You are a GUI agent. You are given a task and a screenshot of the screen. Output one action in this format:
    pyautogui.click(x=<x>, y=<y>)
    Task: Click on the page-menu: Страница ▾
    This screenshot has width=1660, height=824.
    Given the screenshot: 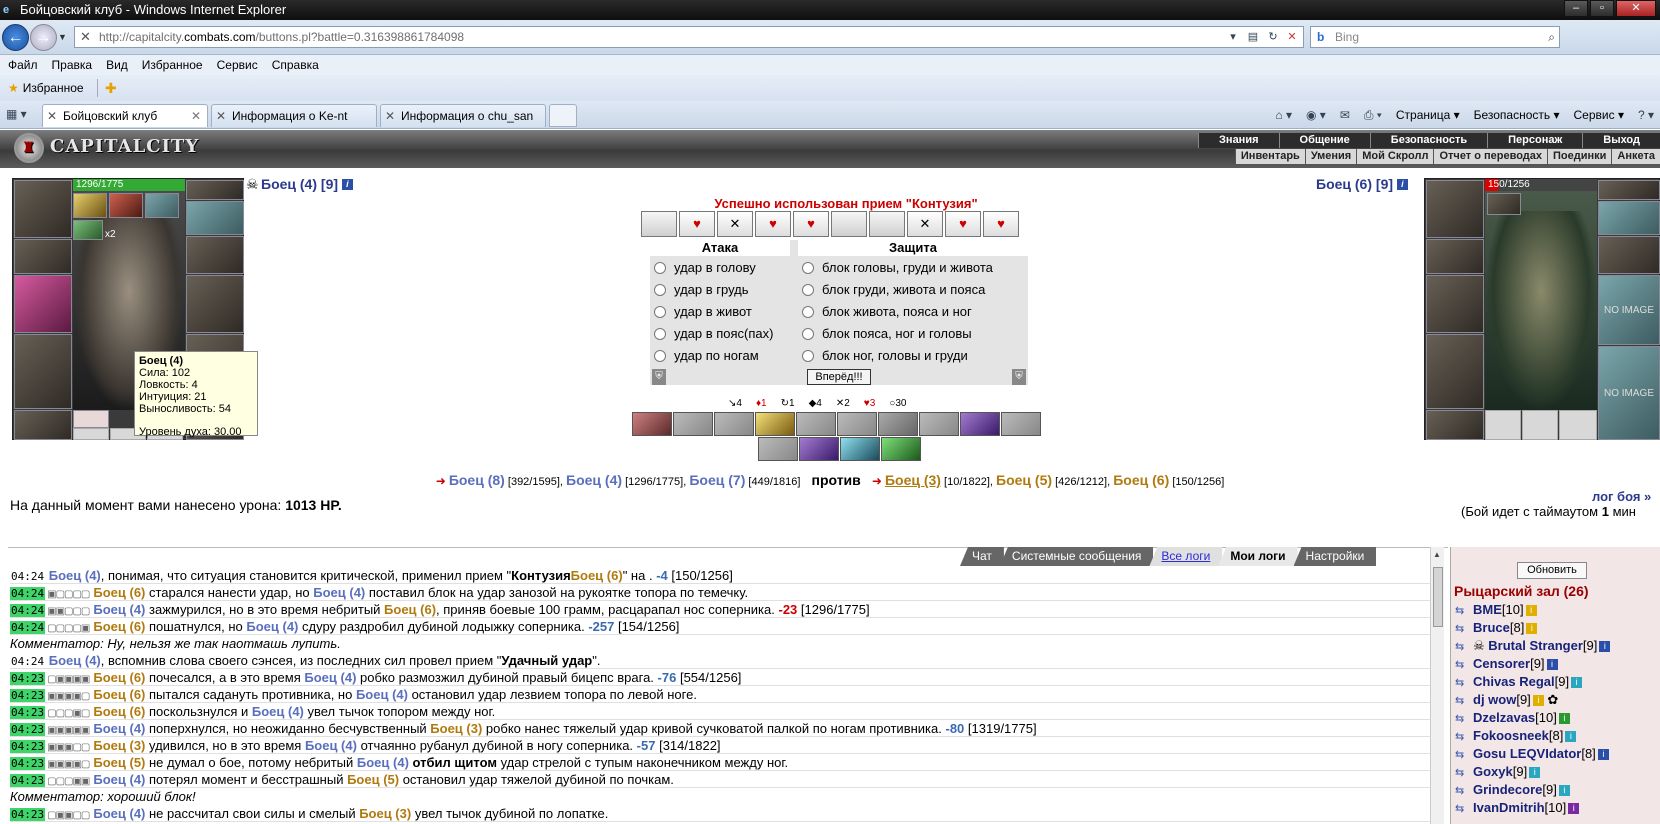 What is the action you would take?
    pyautogui.click(x=1428, y=115)
    